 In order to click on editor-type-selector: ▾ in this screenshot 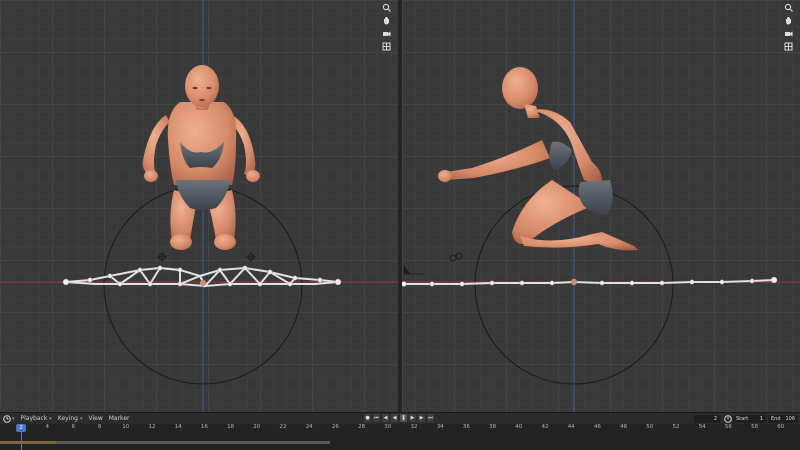, I will do `click(9, 418)`.